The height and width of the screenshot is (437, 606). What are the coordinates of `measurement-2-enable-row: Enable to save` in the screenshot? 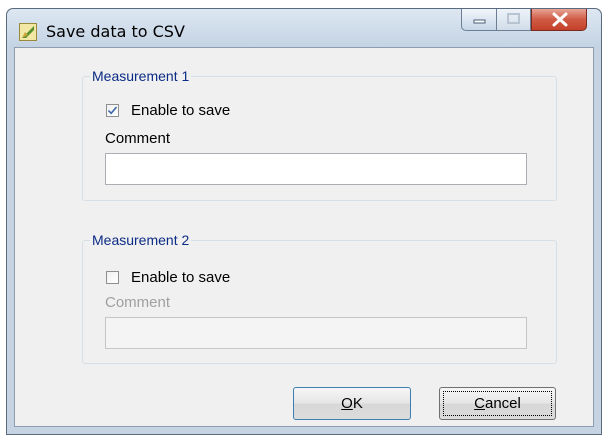 It's located at (168, 277).